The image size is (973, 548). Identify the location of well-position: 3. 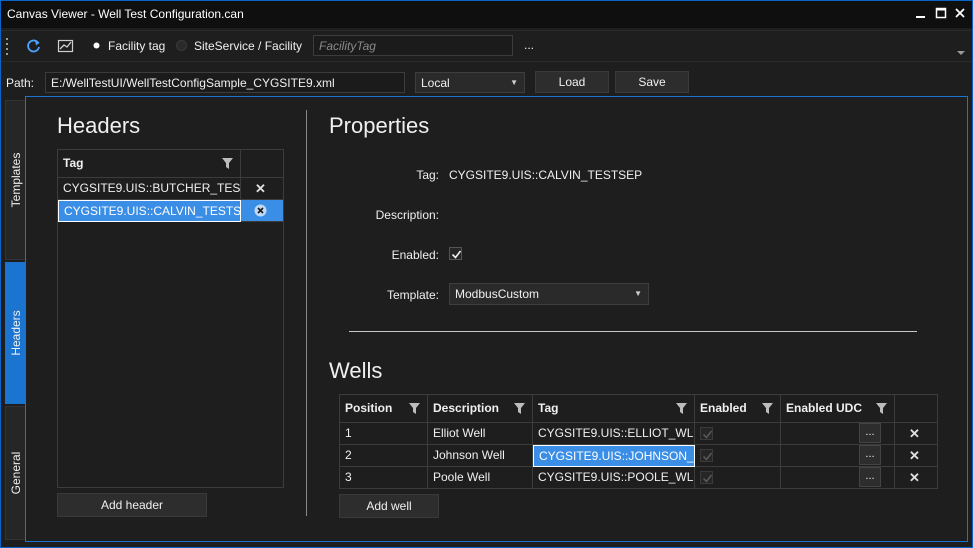
(384, 478).